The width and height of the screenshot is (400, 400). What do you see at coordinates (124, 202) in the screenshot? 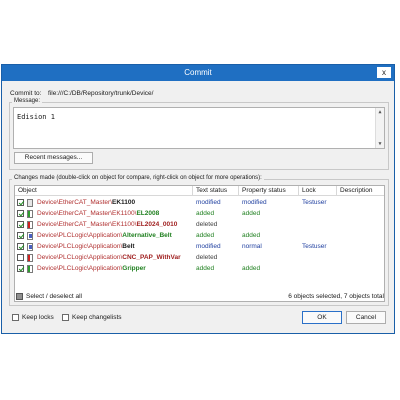
I see `object-name: EK1100` at bounding box center [124, 202].